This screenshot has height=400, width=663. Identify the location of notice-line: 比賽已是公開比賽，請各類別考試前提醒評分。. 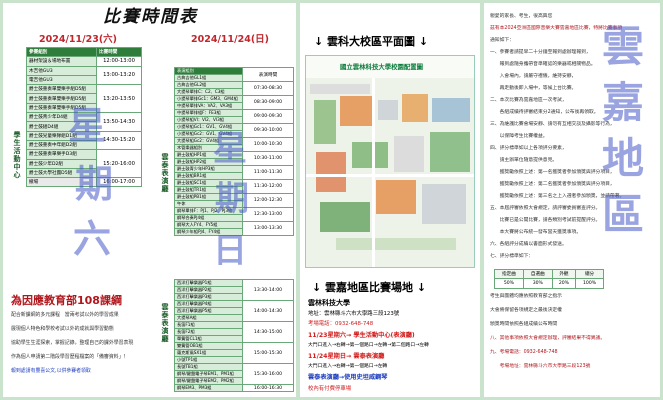
(545, 220).